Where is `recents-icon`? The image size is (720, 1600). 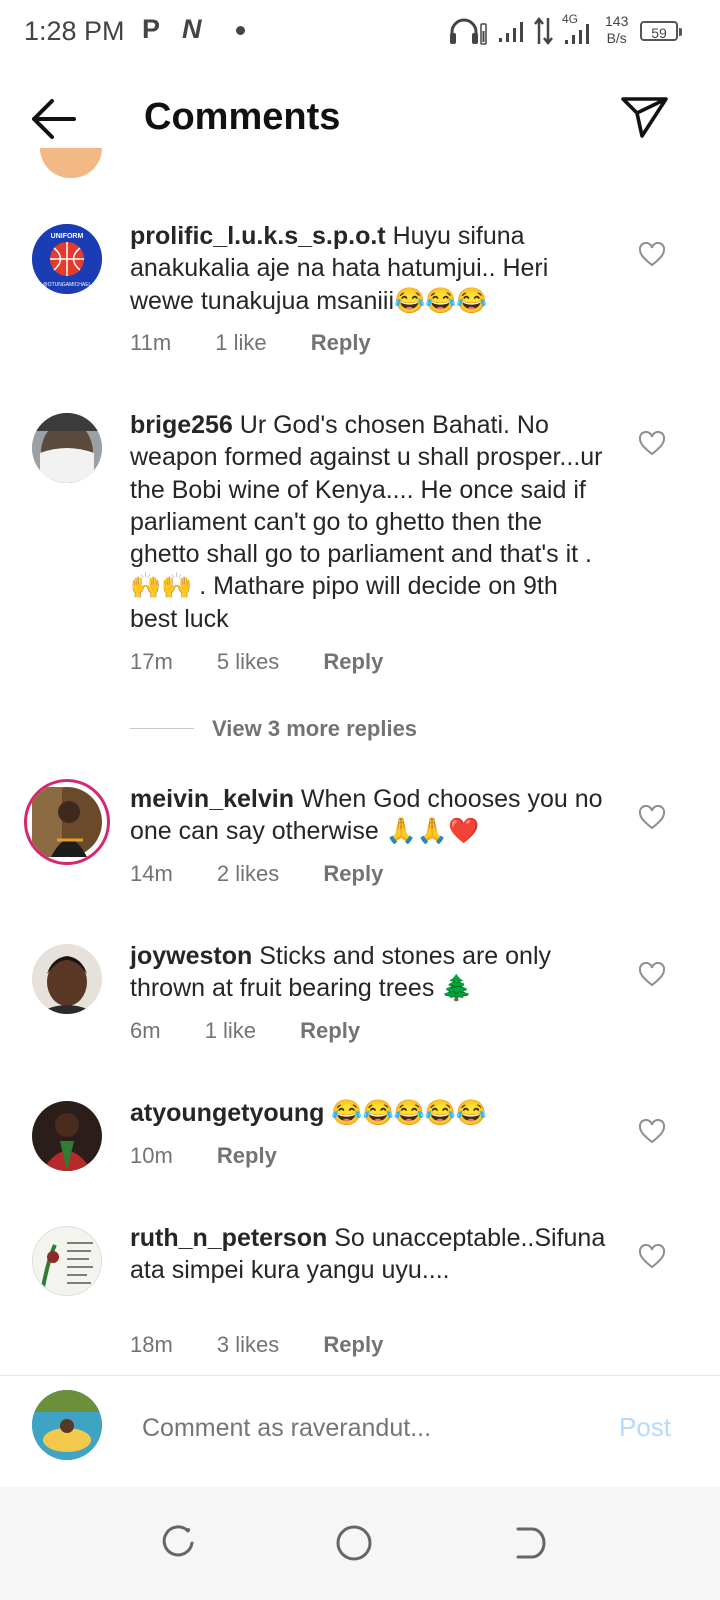 recents-icon is located at coordinates (178, 1541).